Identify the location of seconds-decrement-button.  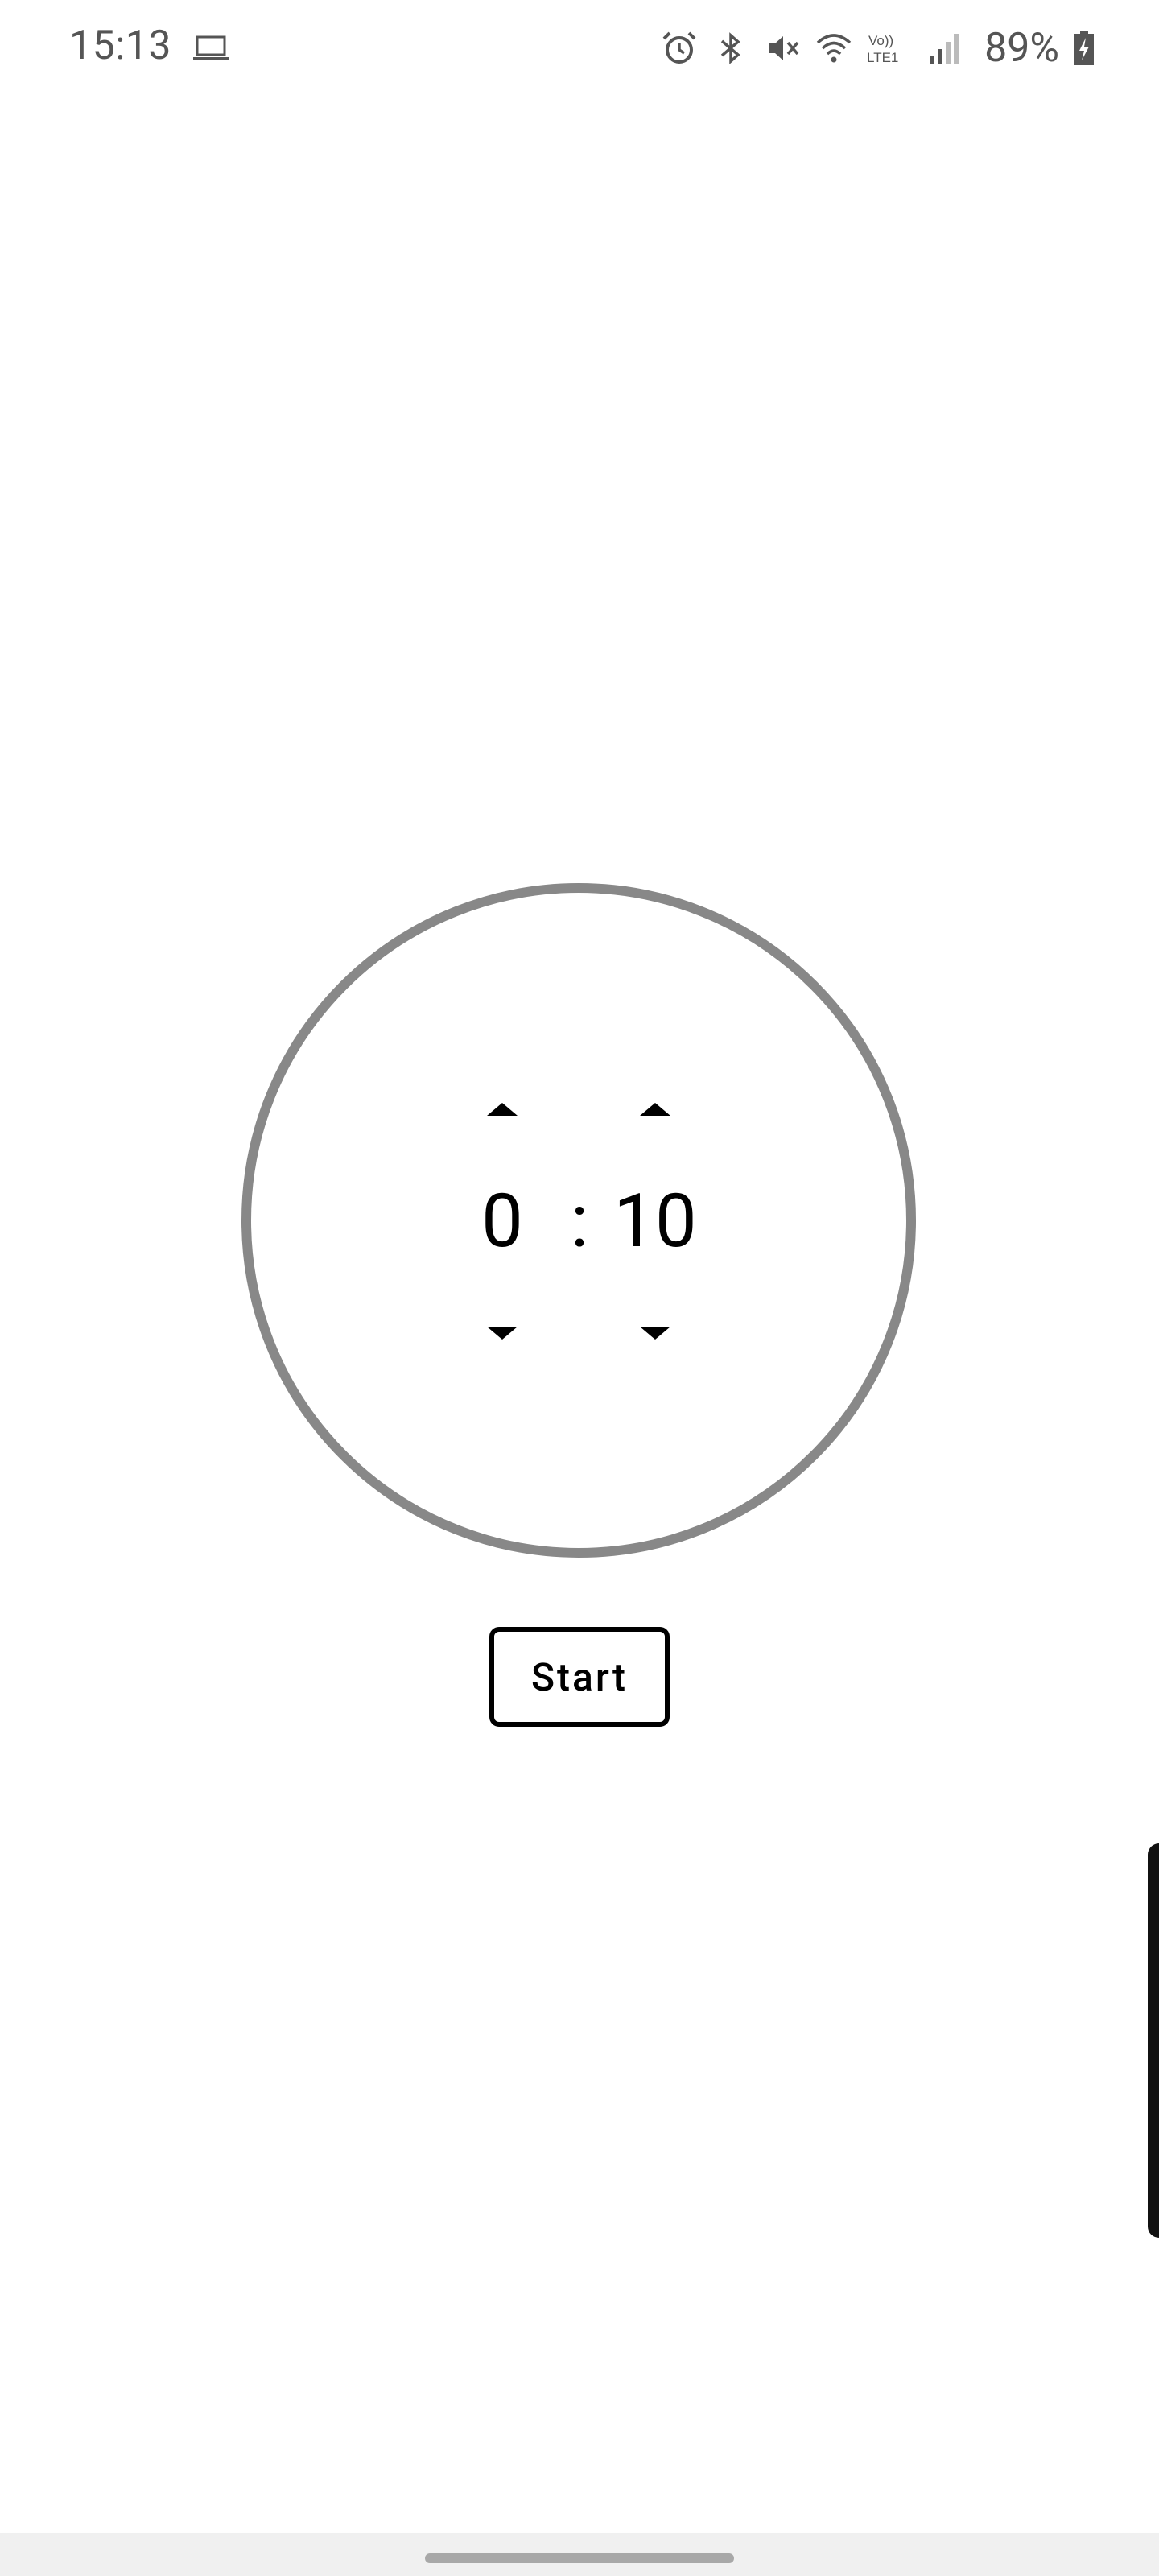
(655, 1333).